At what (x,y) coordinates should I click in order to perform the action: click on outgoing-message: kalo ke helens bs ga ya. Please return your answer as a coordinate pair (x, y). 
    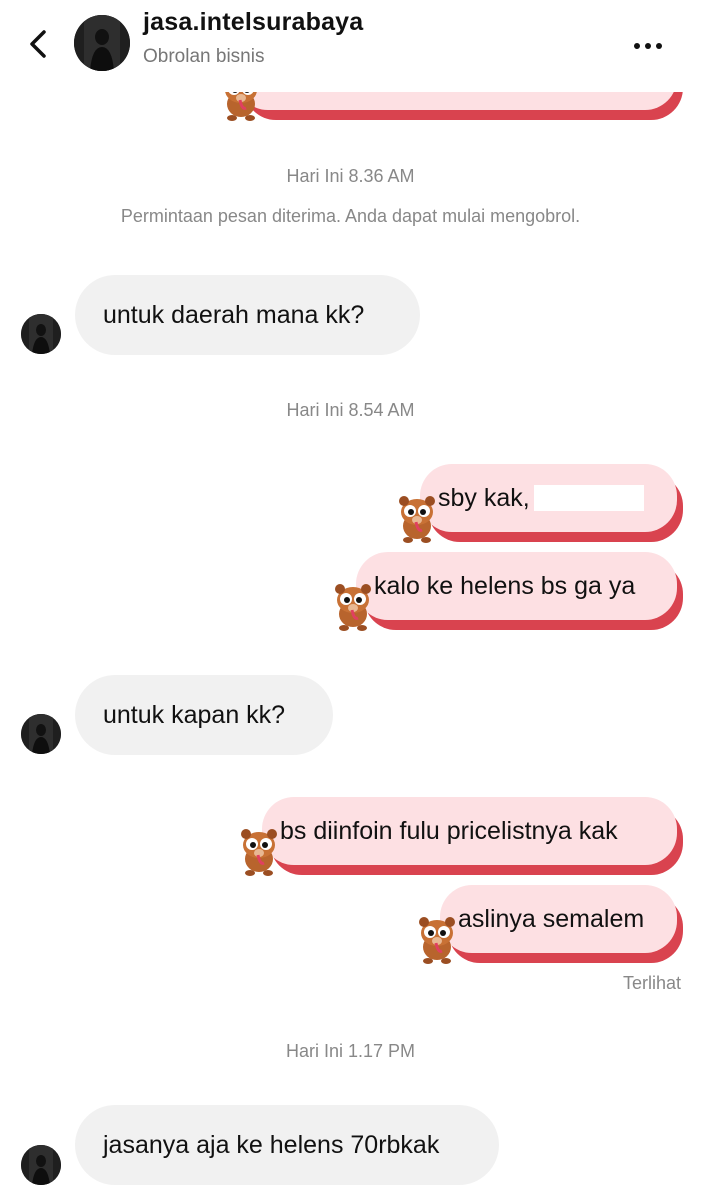
    Looking at the image, I should click on (509, 591).